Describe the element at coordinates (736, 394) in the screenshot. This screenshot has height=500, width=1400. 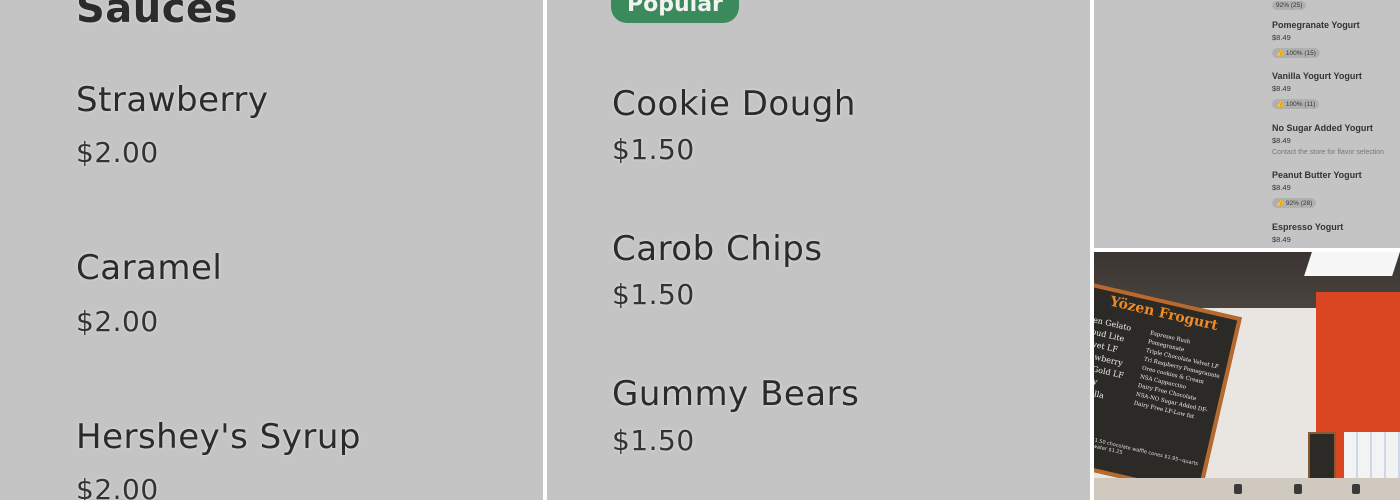
I see `item-name: Gummy Bears` at that location.